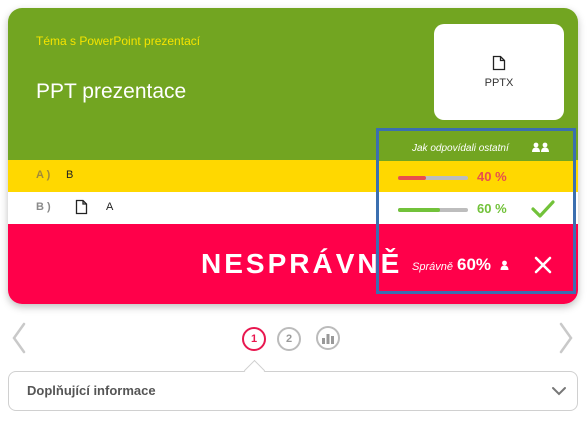 Image resolution: width=588 pixels, height=429 pixels. I want to click on additional-info-label: Doplňující informace, so click(91, 390).